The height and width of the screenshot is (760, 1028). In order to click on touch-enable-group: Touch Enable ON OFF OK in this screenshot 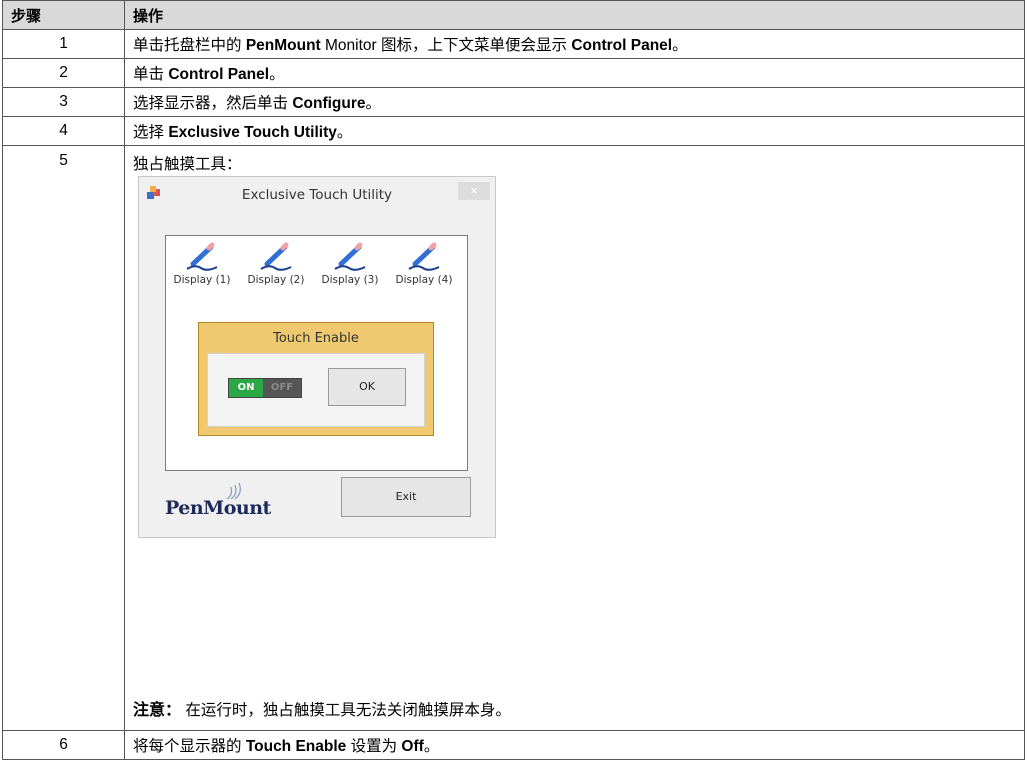, I will do `click(316, 379)`.